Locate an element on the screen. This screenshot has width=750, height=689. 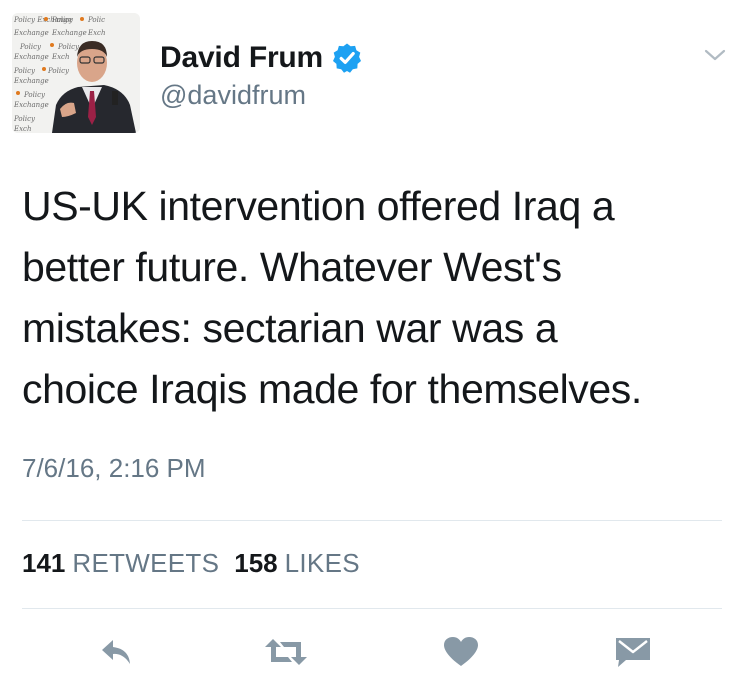
reply-button is located at coordinates (117, 652).